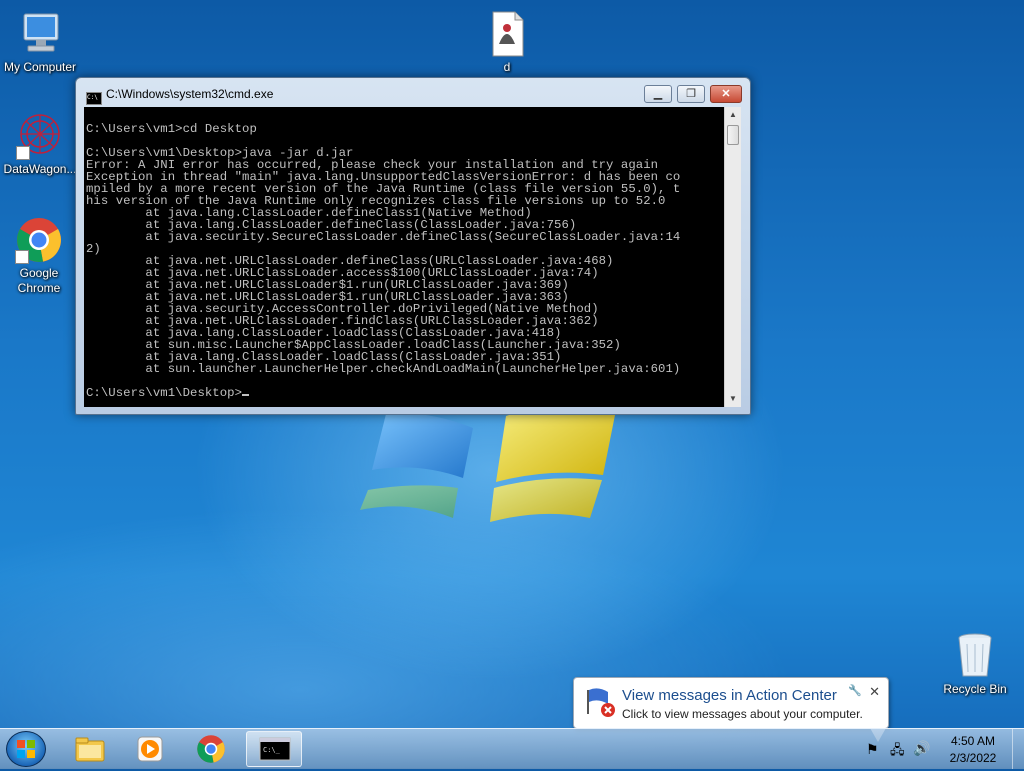  What do you see at coordinates (733, 135) in the screenshot?
I see `scroll-thumb` at bounding box center [733, 135].